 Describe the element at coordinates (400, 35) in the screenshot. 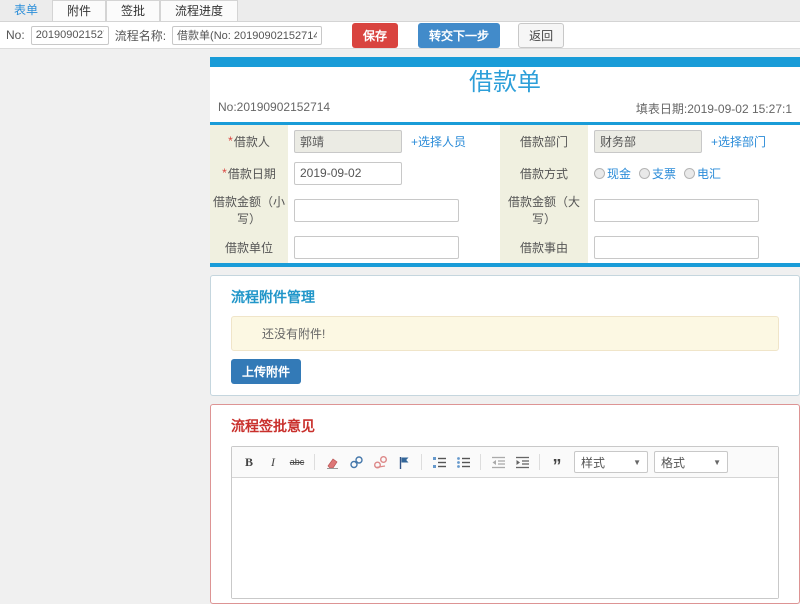

I see `toolbar: No: 流程名称: 保存 转交下一步 返回` at that location.